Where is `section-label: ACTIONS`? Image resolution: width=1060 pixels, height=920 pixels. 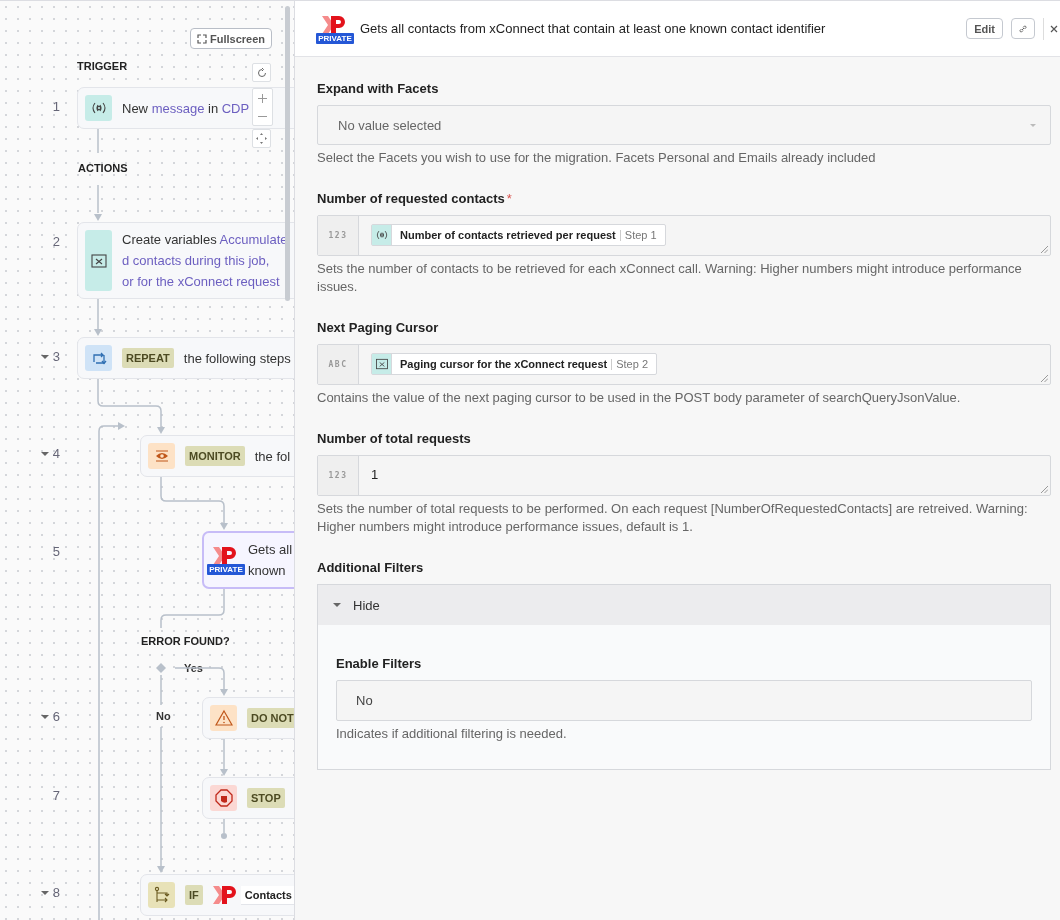
section-label: ACTIONS is located at coordinates (103, 168).